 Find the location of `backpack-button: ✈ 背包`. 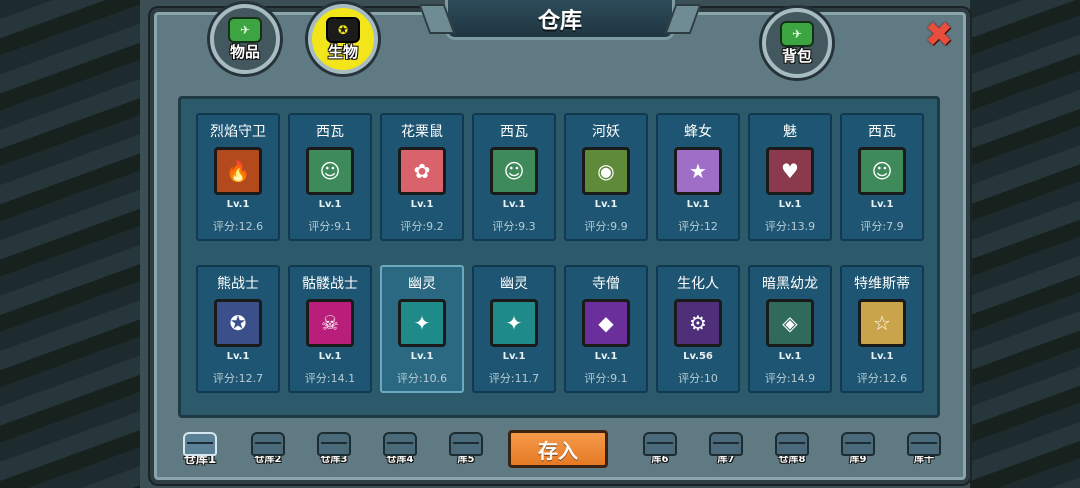

backpack-button: ✈ 背包 is located at coordinates (797, 43).